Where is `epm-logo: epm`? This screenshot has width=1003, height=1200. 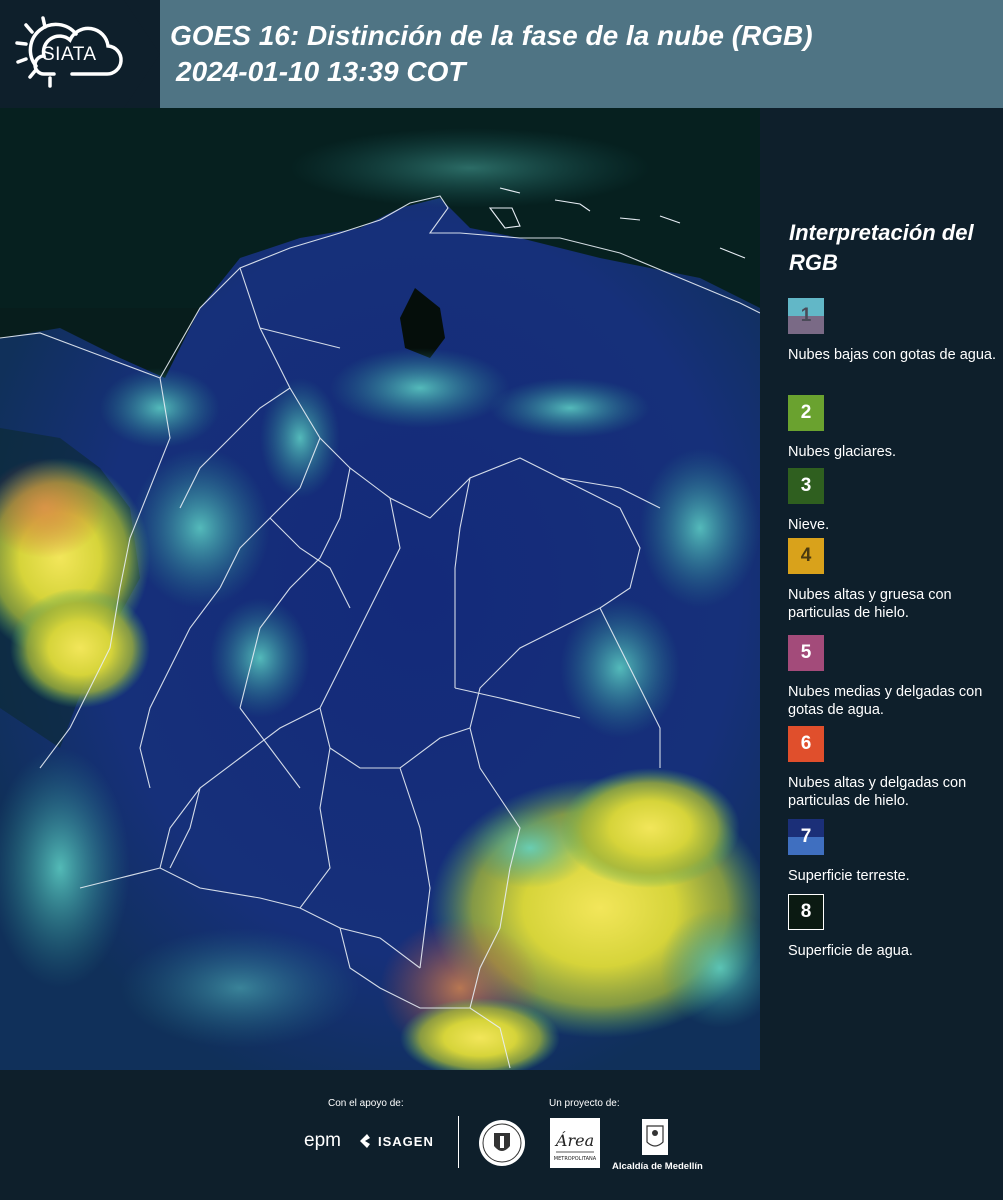 epm-logo: epm is located at coordinates (322, 1140).